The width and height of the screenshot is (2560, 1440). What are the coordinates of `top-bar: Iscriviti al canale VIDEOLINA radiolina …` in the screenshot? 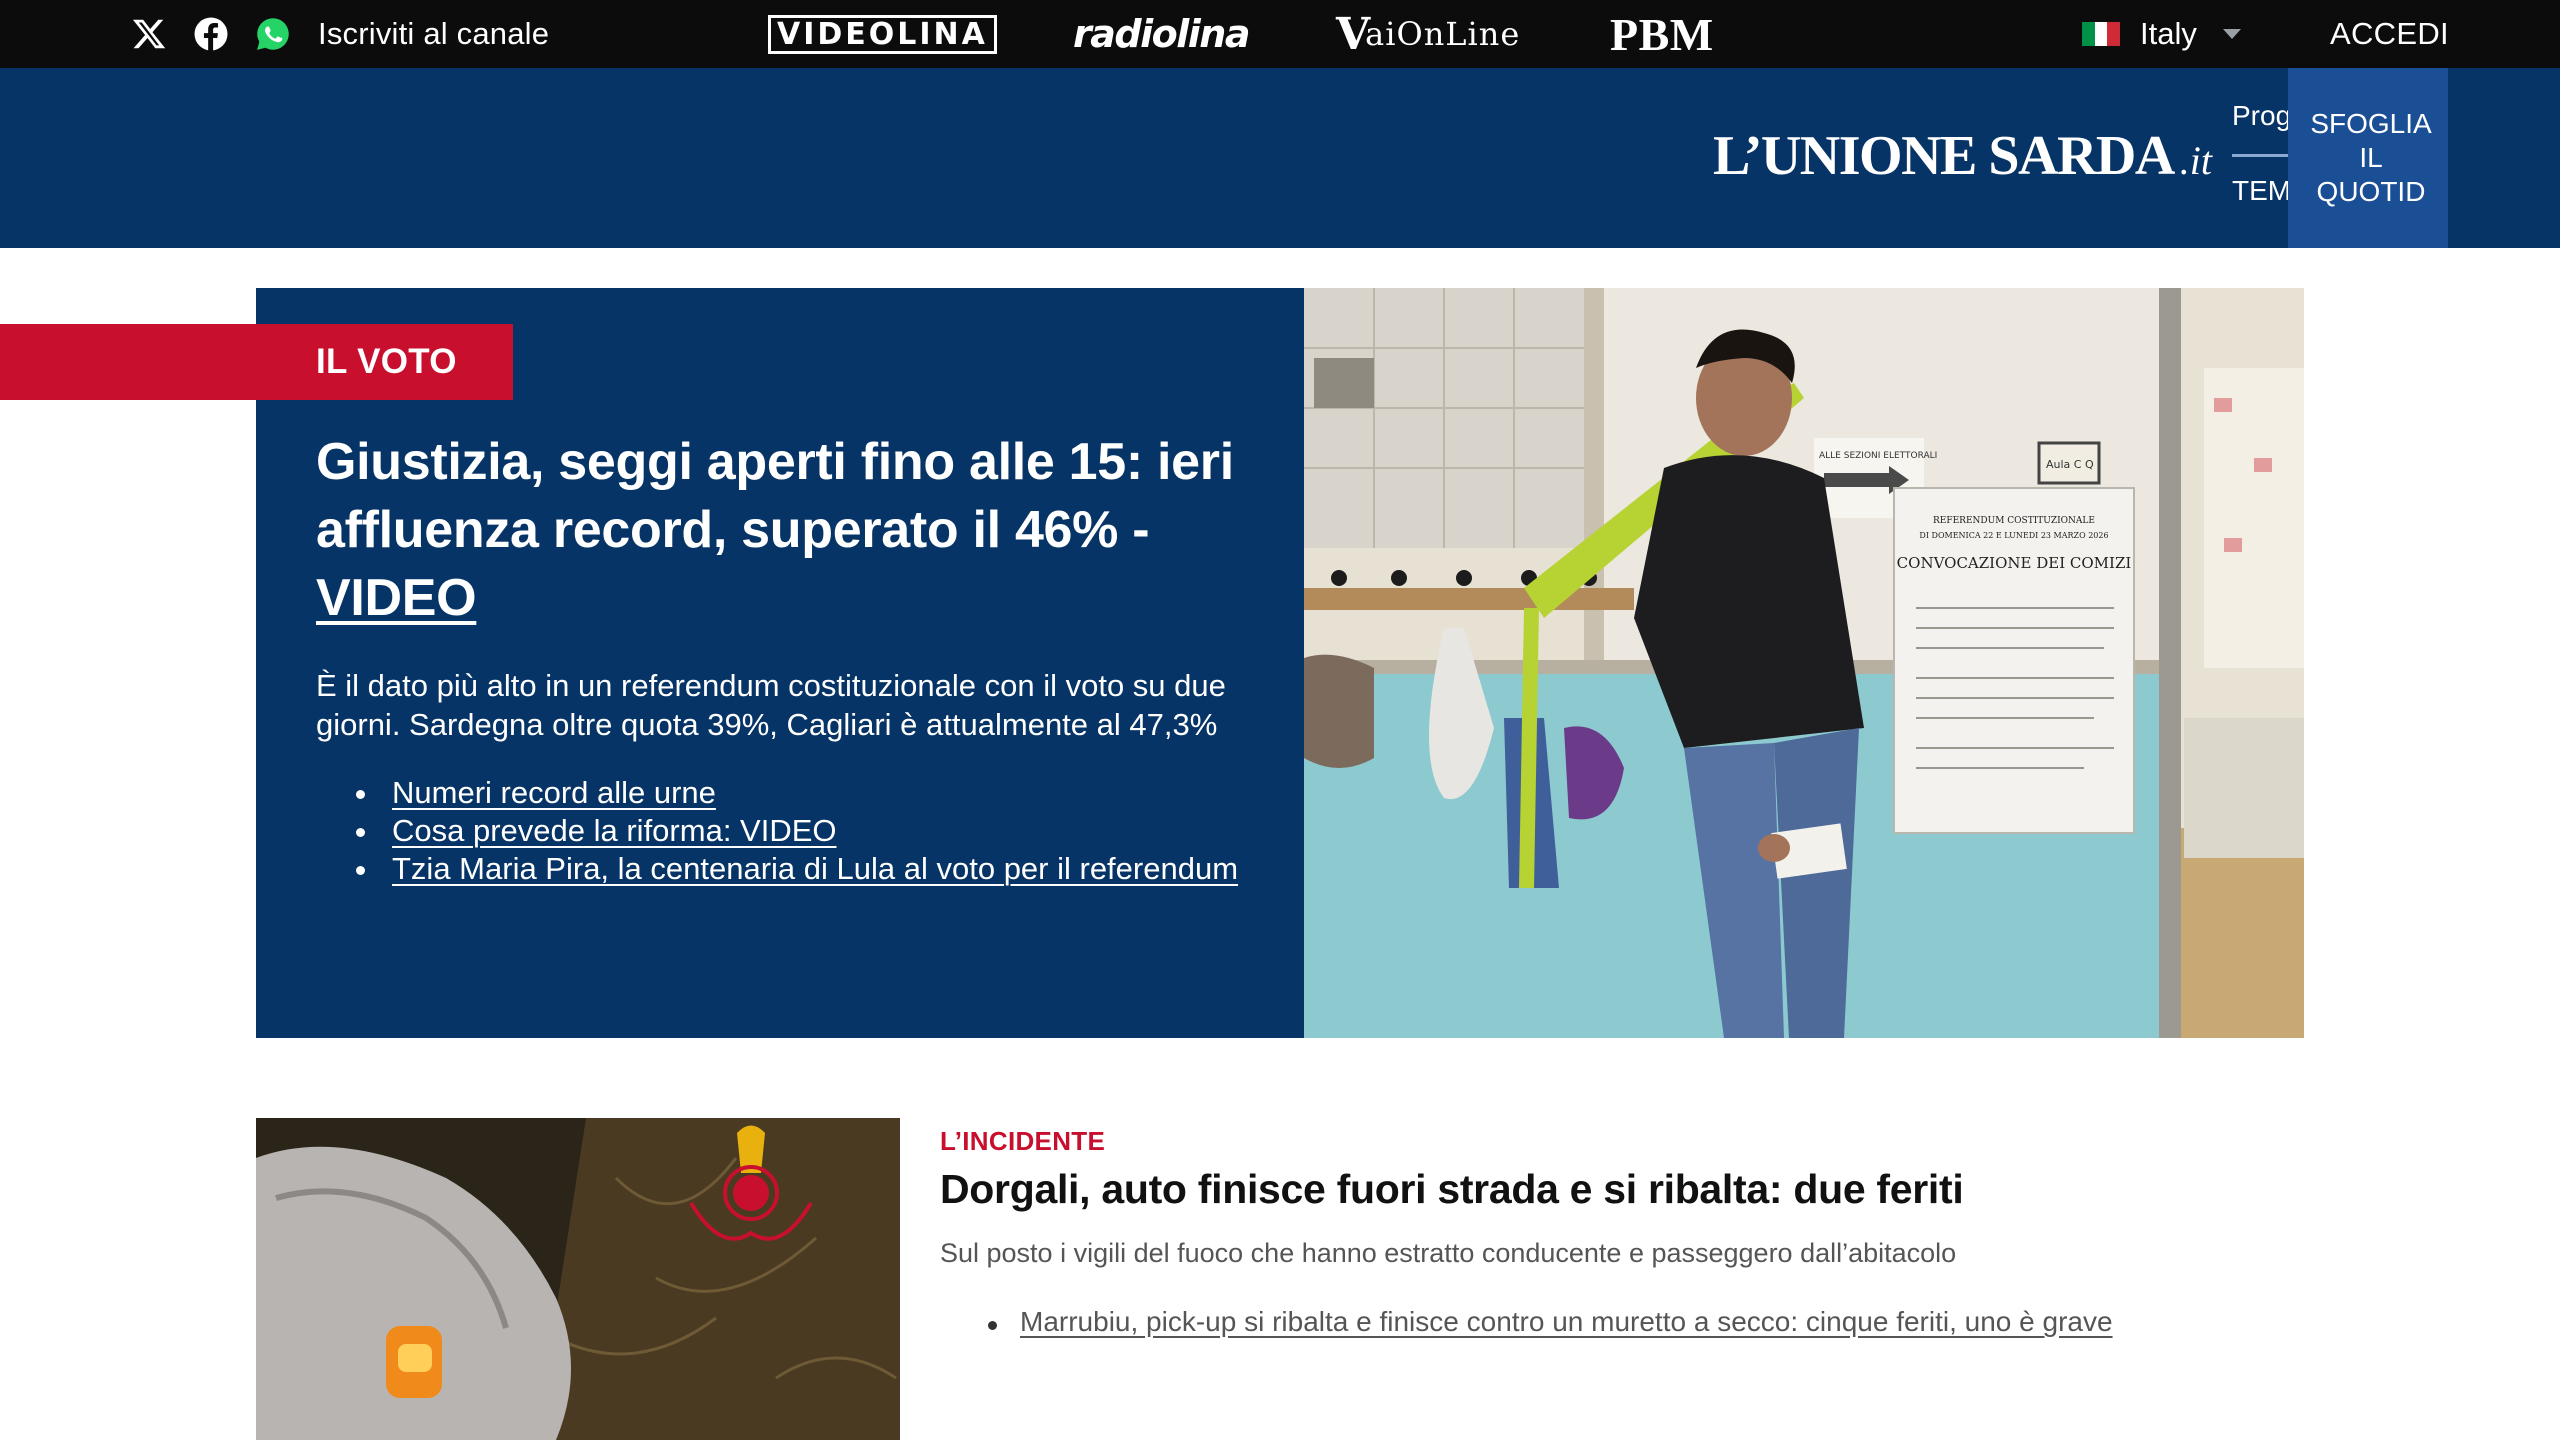 It's located at (1280, 34).